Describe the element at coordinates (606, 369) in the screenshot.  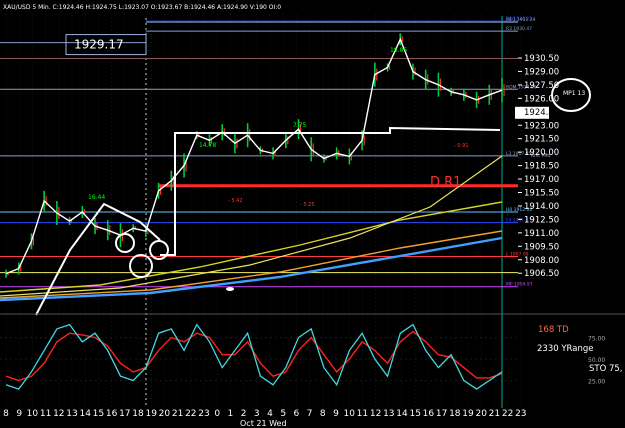
I see `indicator-label: STO 75,` at that location.